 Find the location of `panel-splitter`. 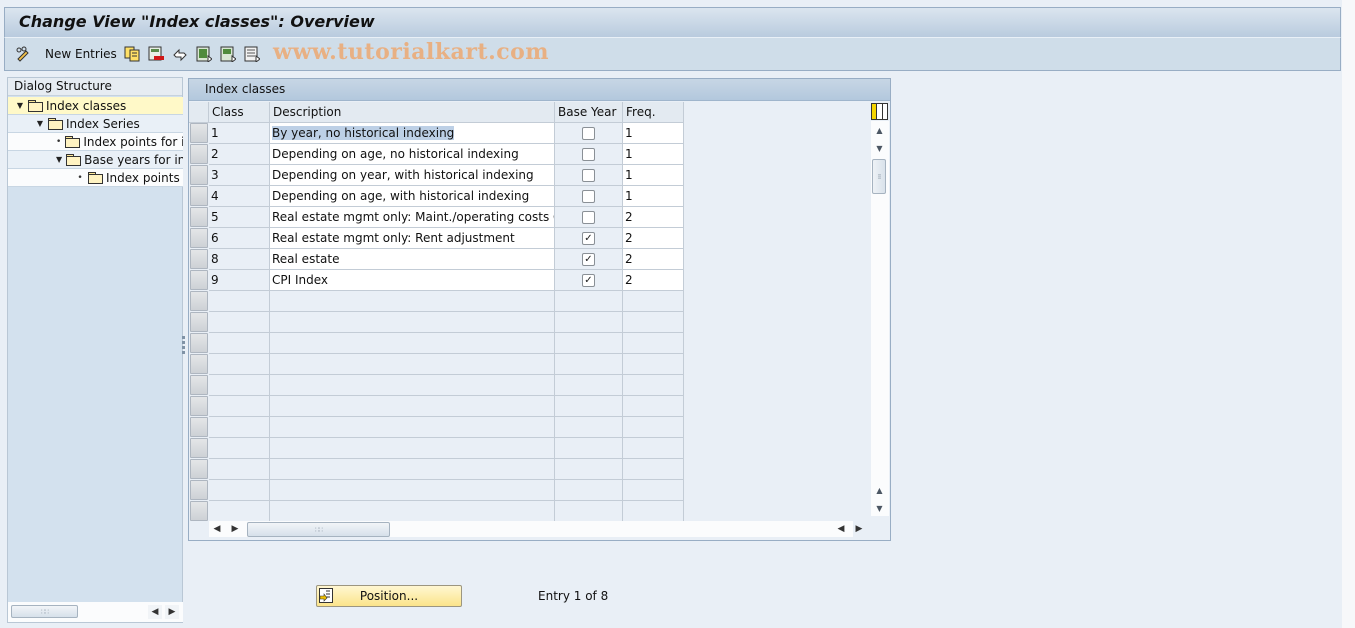

panel-splitter is located at coordinates (184, 348).